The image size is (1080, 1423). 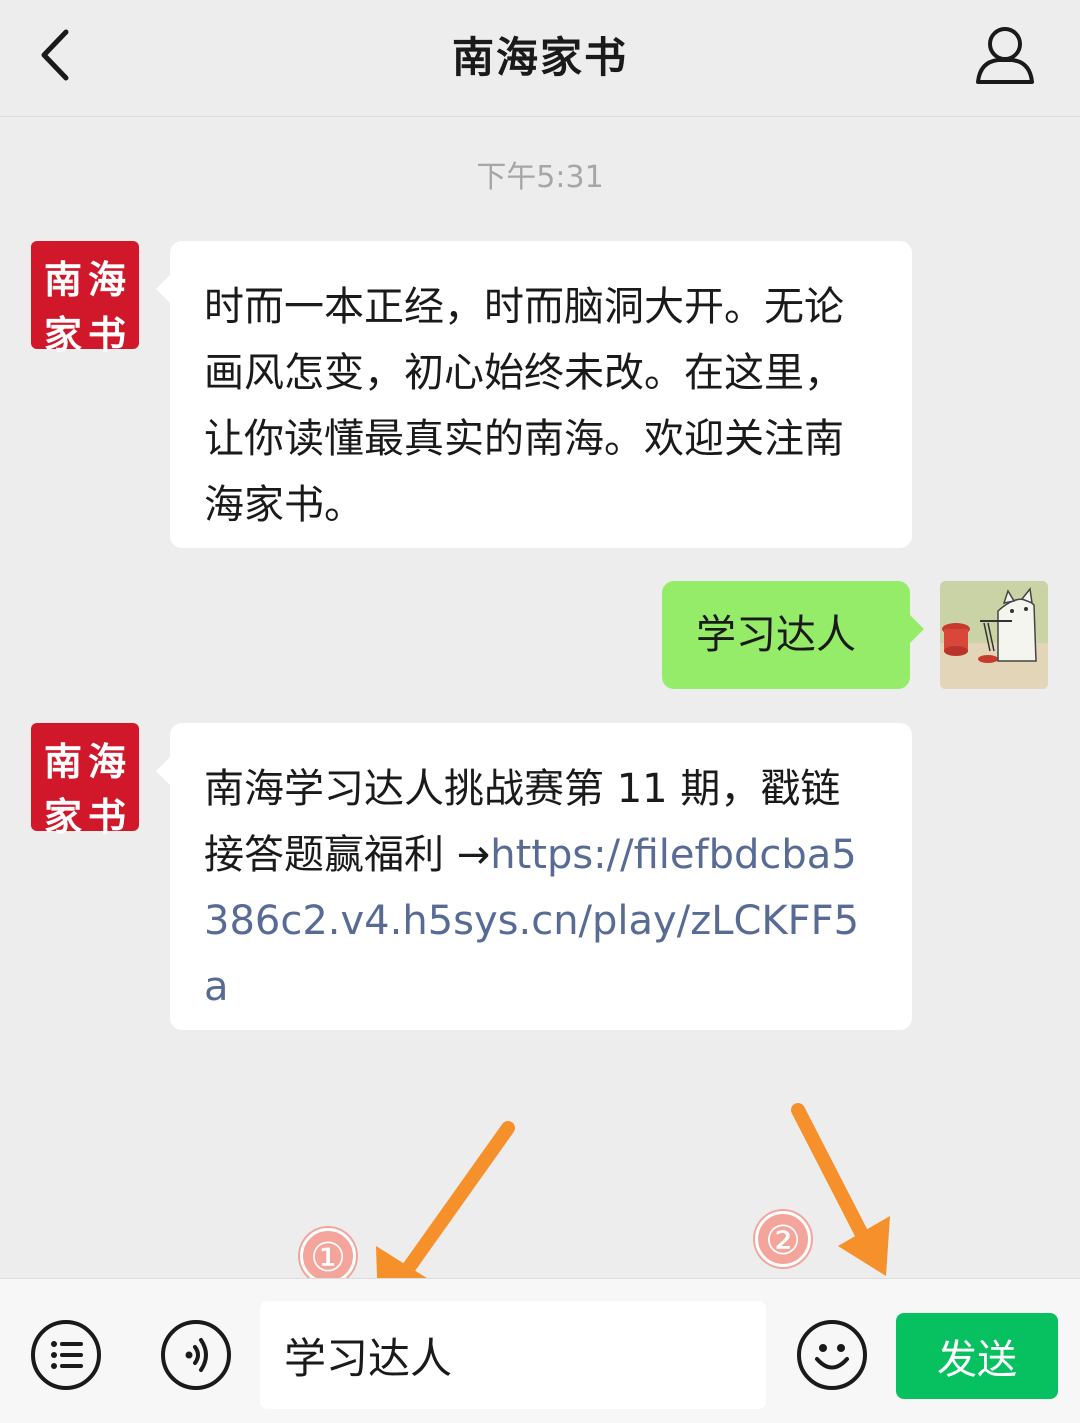 I want to click on cat-avatar-image, so click(x=994, y=635).